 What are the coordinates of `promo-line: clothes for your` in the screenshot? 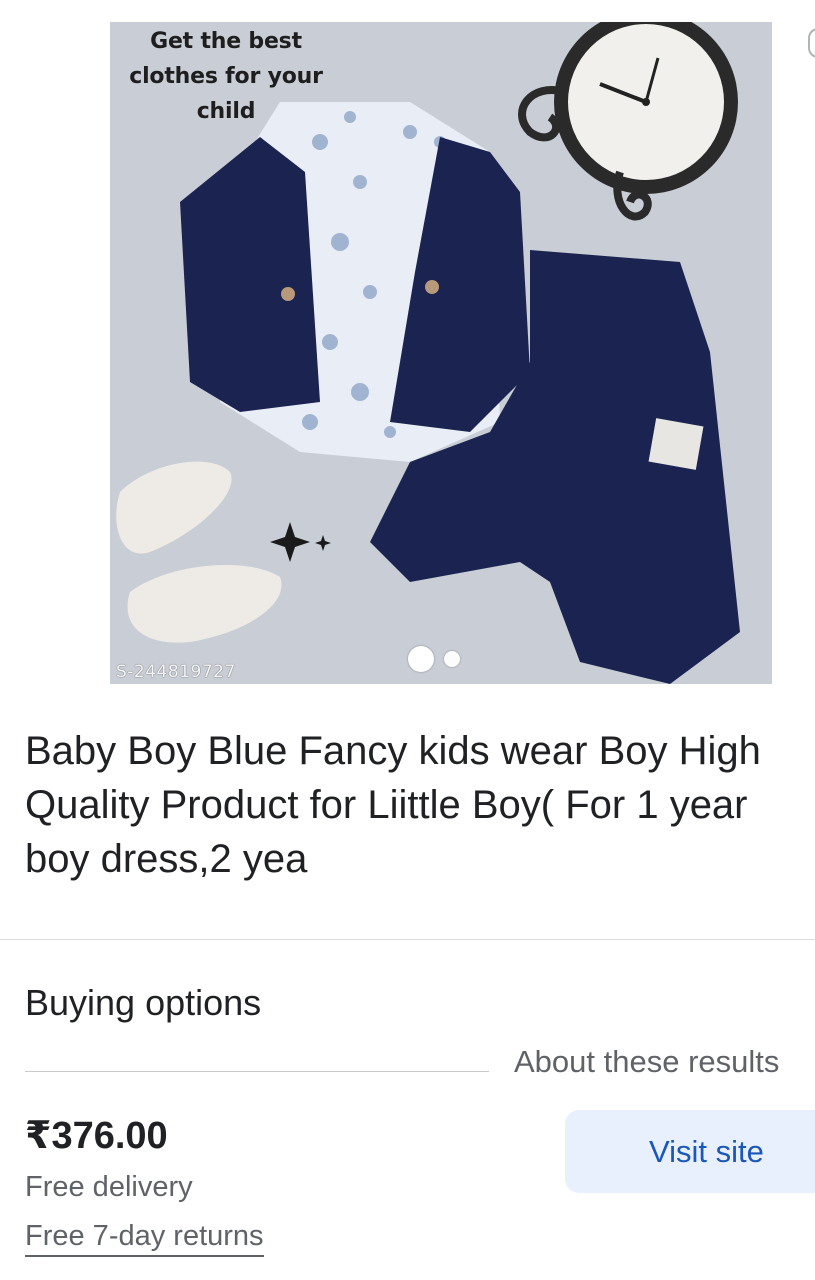 It's located at (226, 76).